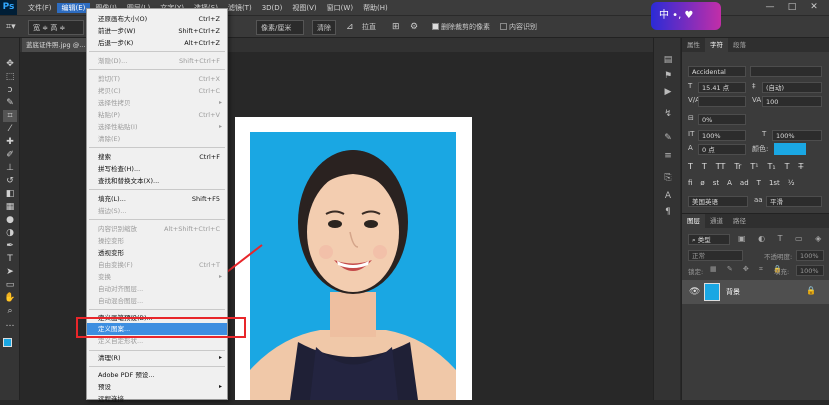  Describe the element at coordinates (786, 71) in the screenshot. I see `font-style-select` at that location.